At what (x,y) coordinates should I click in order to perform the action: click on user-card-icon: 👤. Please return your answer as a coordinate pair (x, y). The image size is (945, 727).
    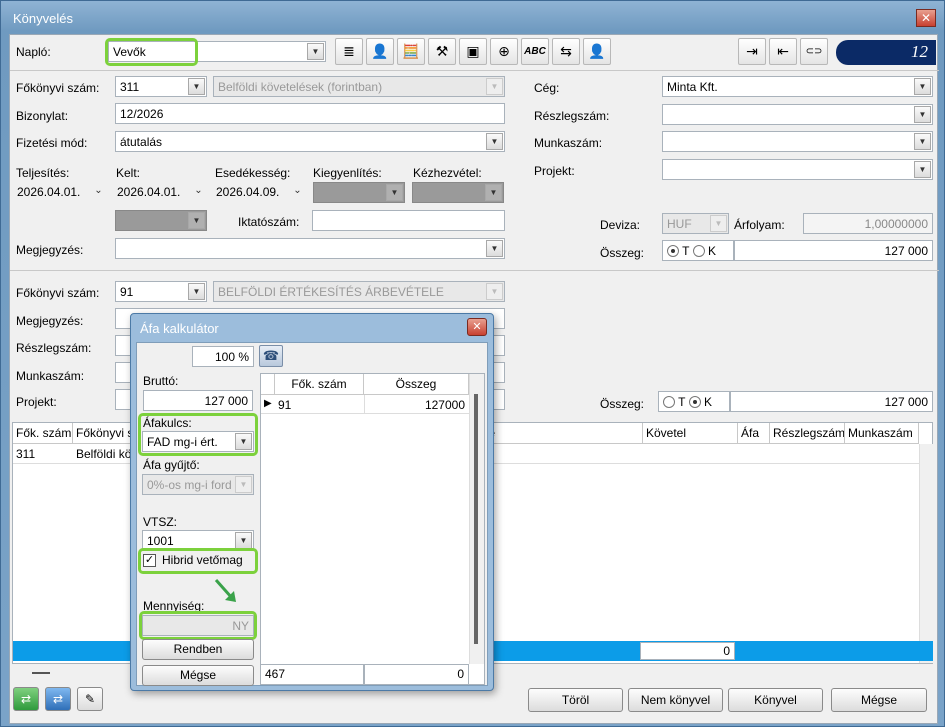
    Looking at the image, I should click on (597, 51).